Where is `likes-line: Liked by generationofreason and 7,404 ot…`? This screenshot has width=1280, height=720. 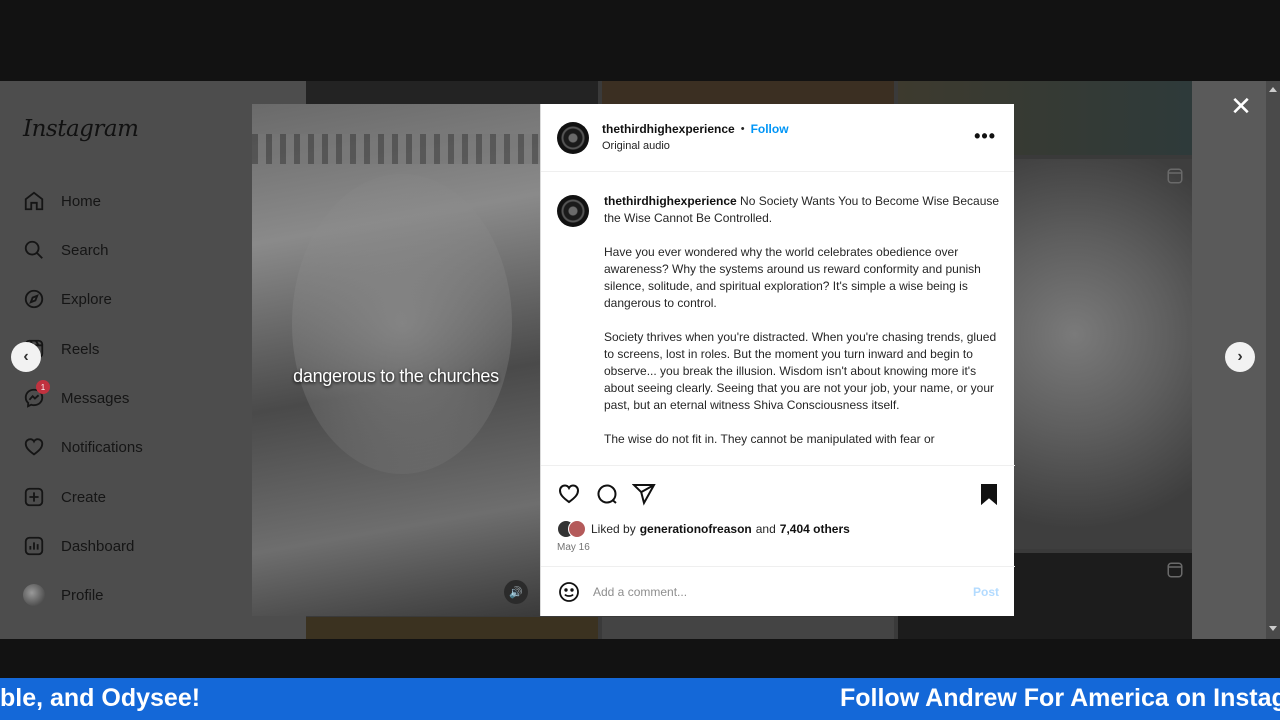 likes-line: Liked by generationofreason and 7,404 ot… is located at coordinates (703, 529).